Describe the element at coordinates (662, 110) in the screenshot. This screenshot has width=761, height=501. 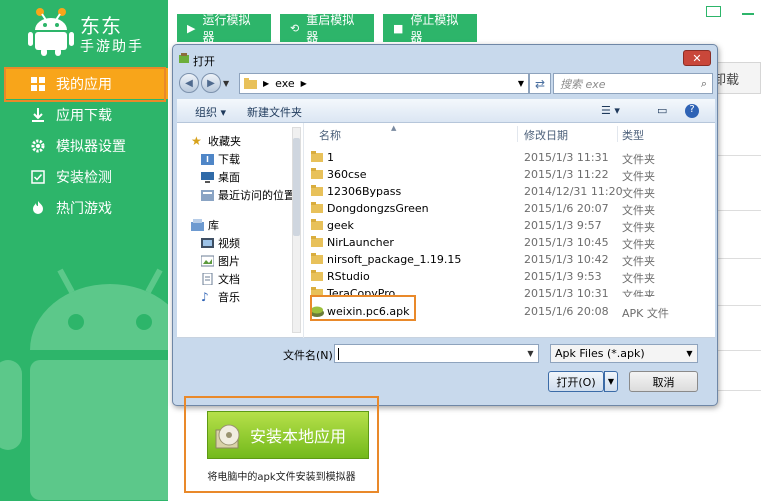
I see `preview-pane-icon: ▭` at that location.